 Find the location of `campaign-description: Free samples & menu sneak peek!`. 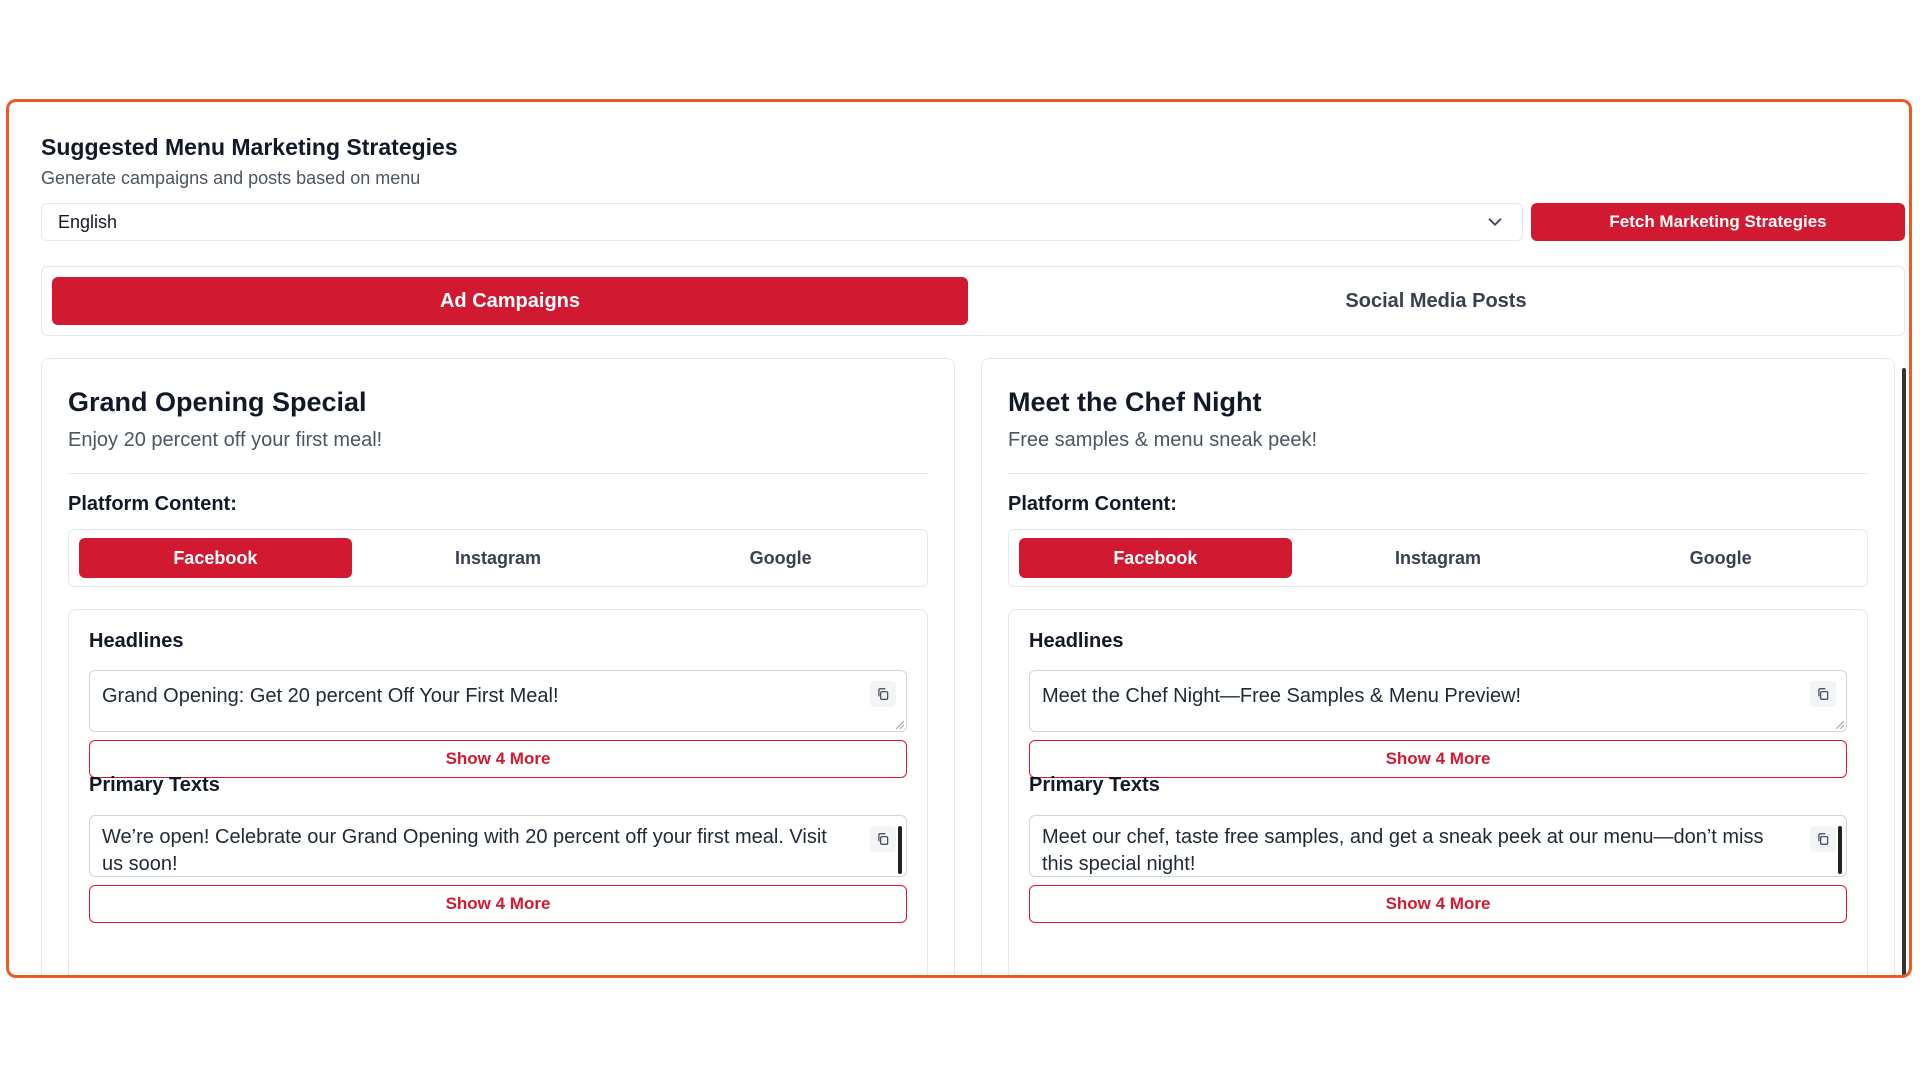

campaign-description: Free samples & menu sneak peek! is located at coordinates (1163, 440).